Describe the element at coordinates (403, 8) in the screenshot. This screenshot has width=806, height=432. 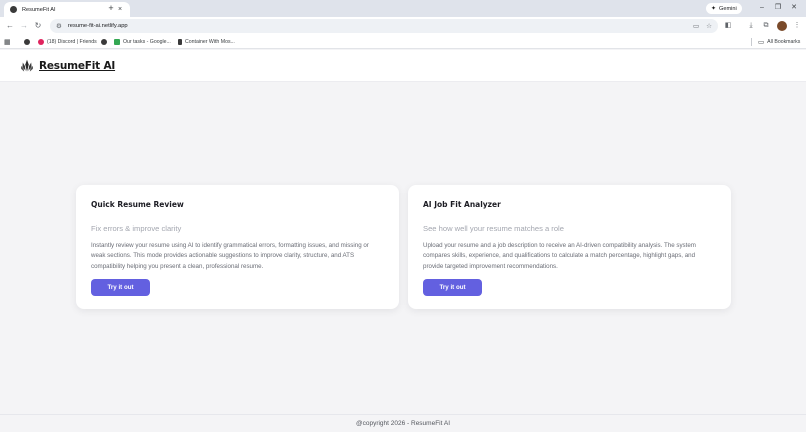
I see `browser-tab-strip: ResumeFit AI × + ✦ Gemini – ❐ ✕` at that location.